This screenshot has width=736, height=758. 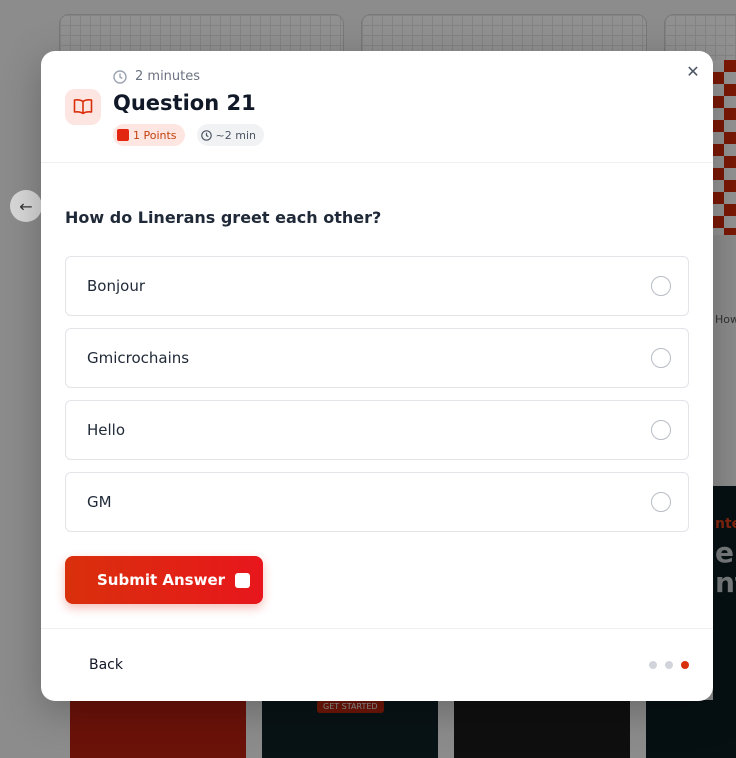 What do you see at coordinates (243, 580) in the screenshot?
I see `submit-icon` at bounding box center [243, 580].